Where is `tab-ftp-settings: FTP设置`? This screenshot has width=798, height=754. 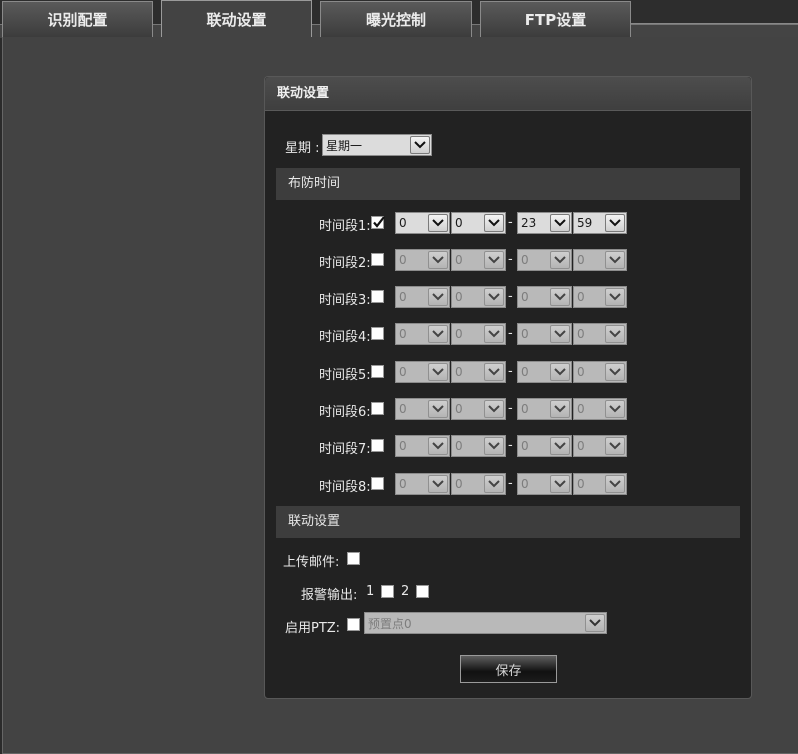
tab-ftp-settings: FTP设置 is located at coordinates (555, 19).